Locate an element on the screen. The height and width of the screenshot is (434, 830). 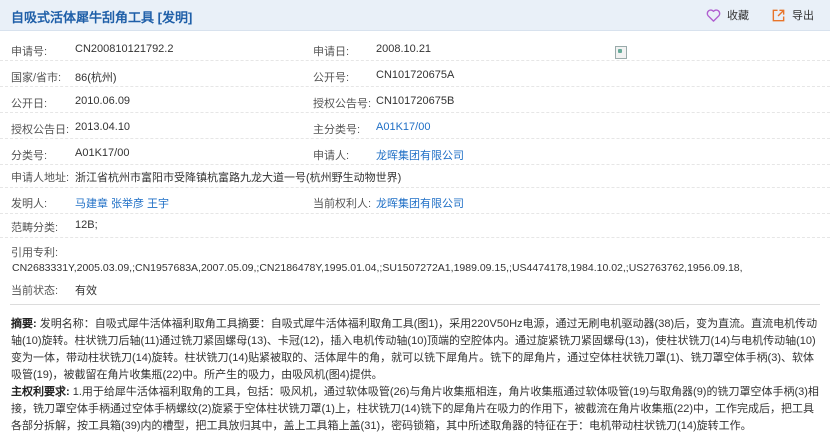
applicant-link: 龙晖集团有限公司 is located at coordinates (420, 155).